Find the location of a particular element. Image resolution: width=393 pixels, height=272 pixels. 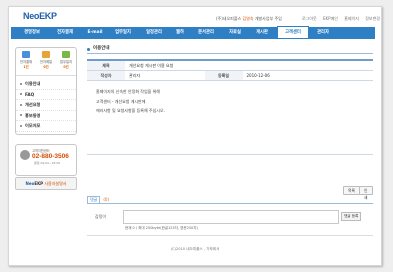

nav-item-documents: 문서관리 is located at coordinates (206, 32).